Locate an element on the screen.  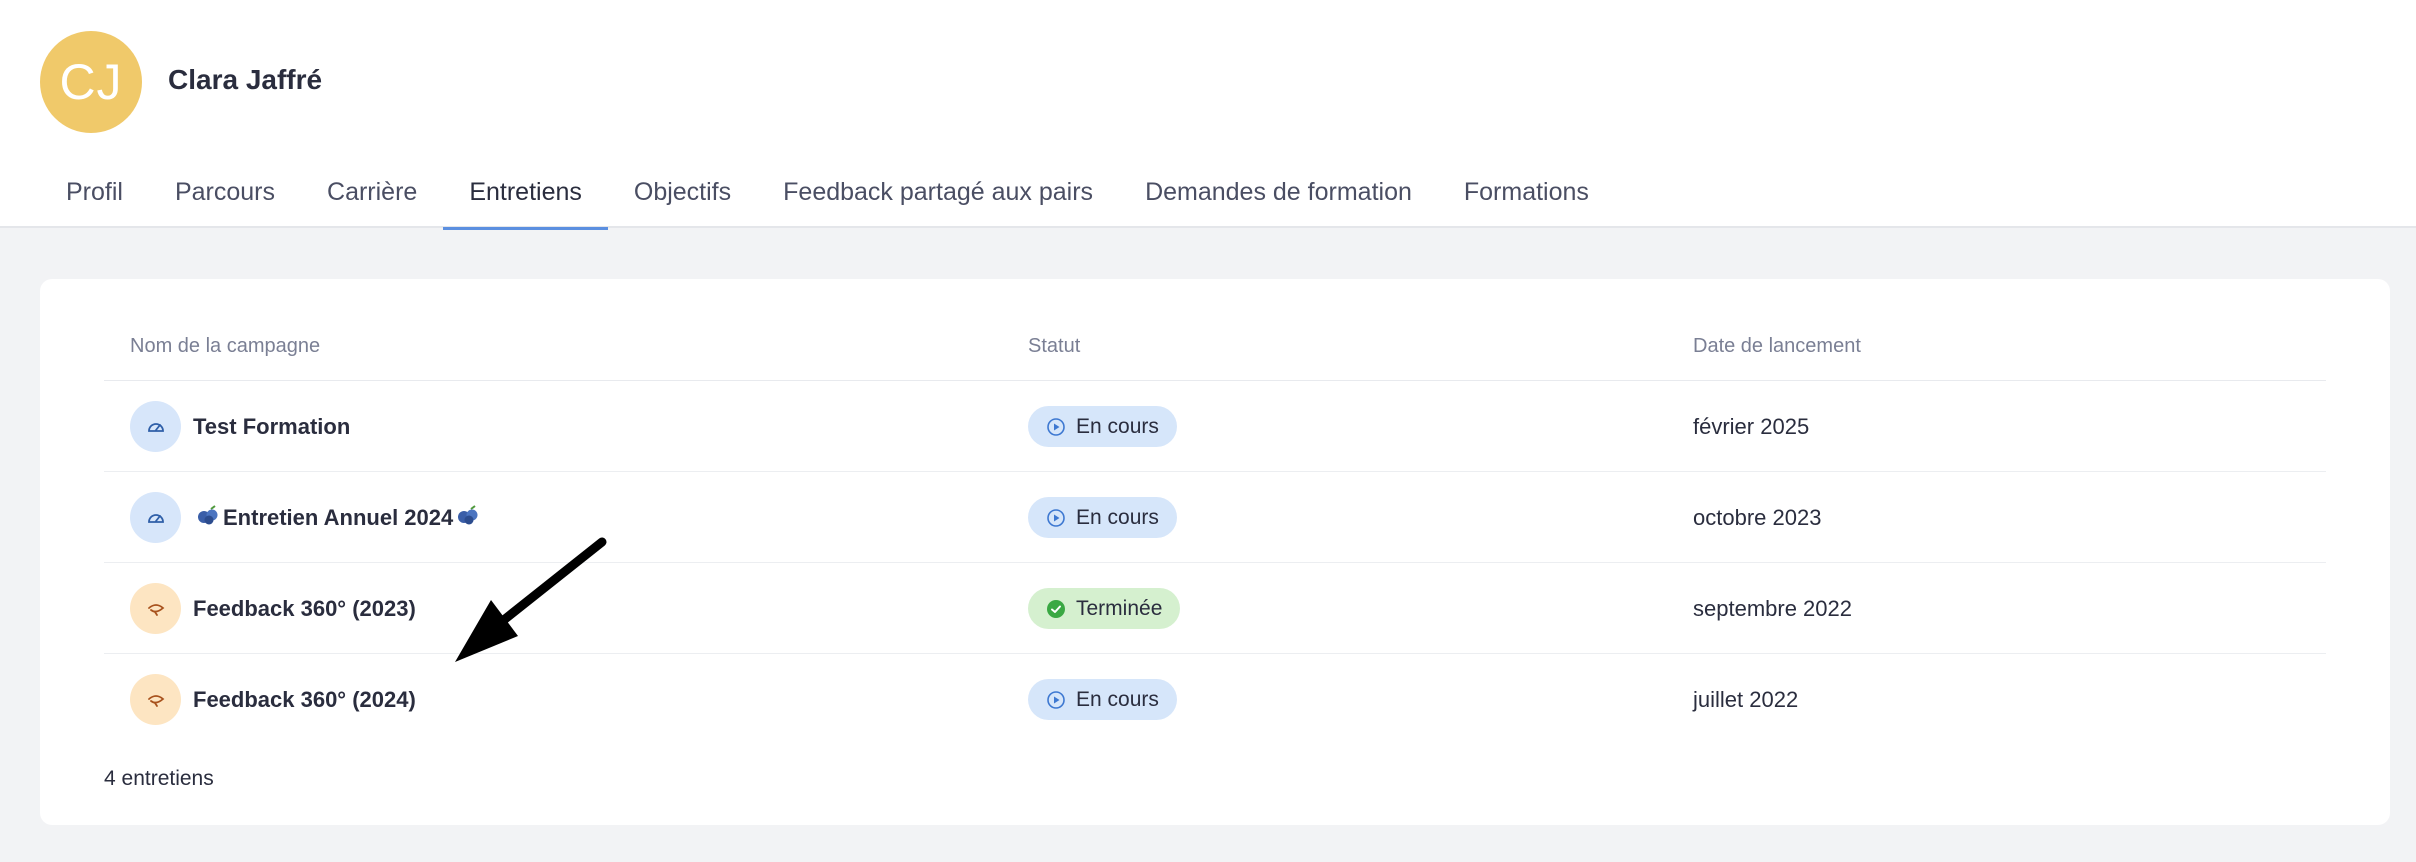
tab-parcours: Parcours is located at coordinates (225, 194).